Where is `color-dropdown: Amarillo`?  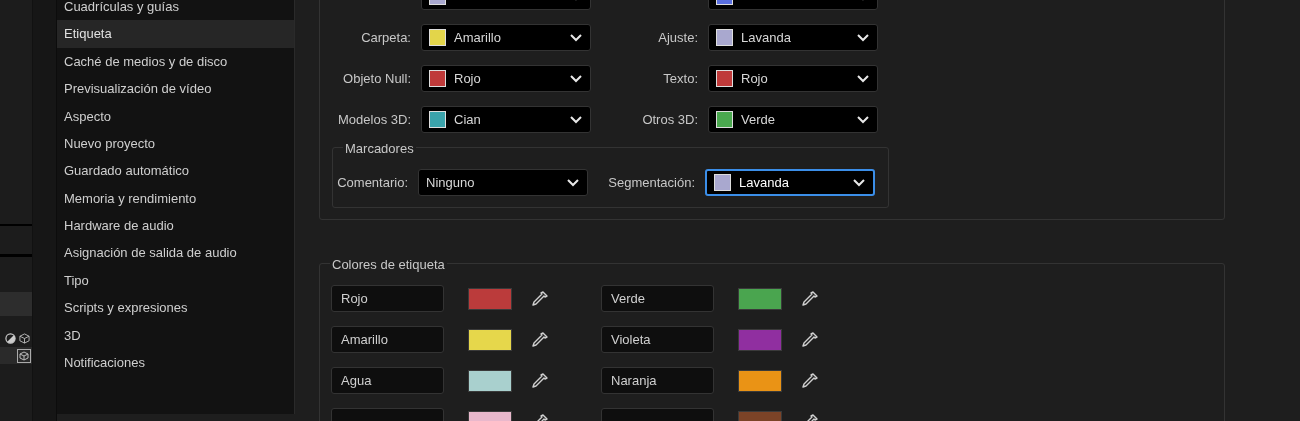 color-dropdown: Amarillo is located at coordinates (506, 37).